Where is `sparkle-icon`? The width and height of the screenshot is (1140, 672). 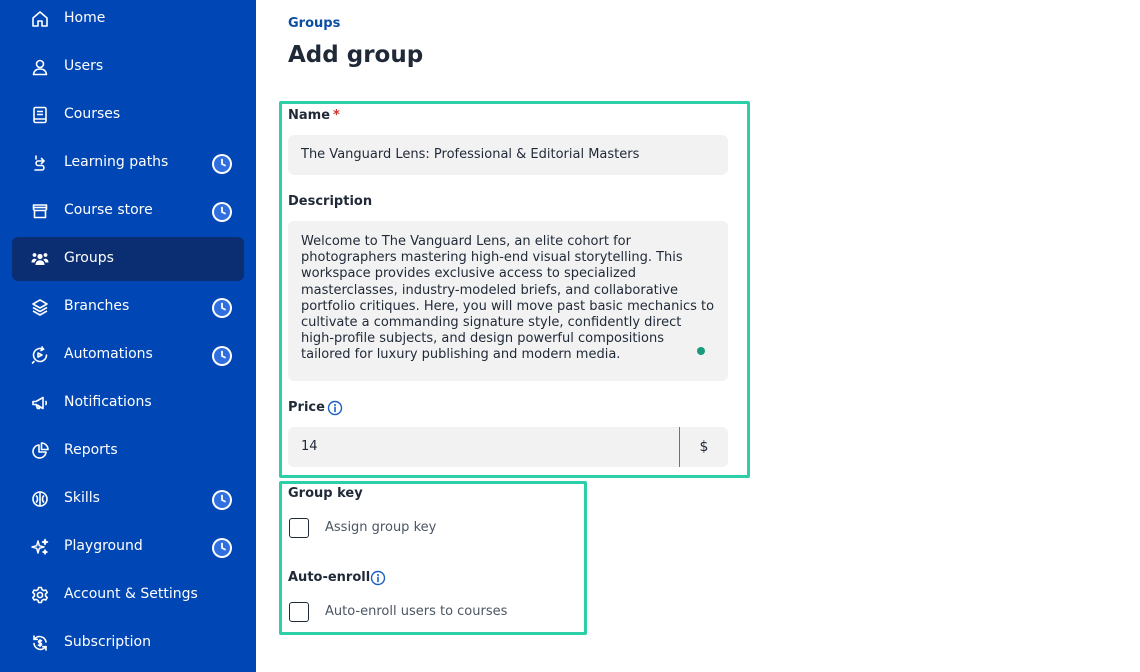
sparkle-icon is located at coordinates (40, 547).